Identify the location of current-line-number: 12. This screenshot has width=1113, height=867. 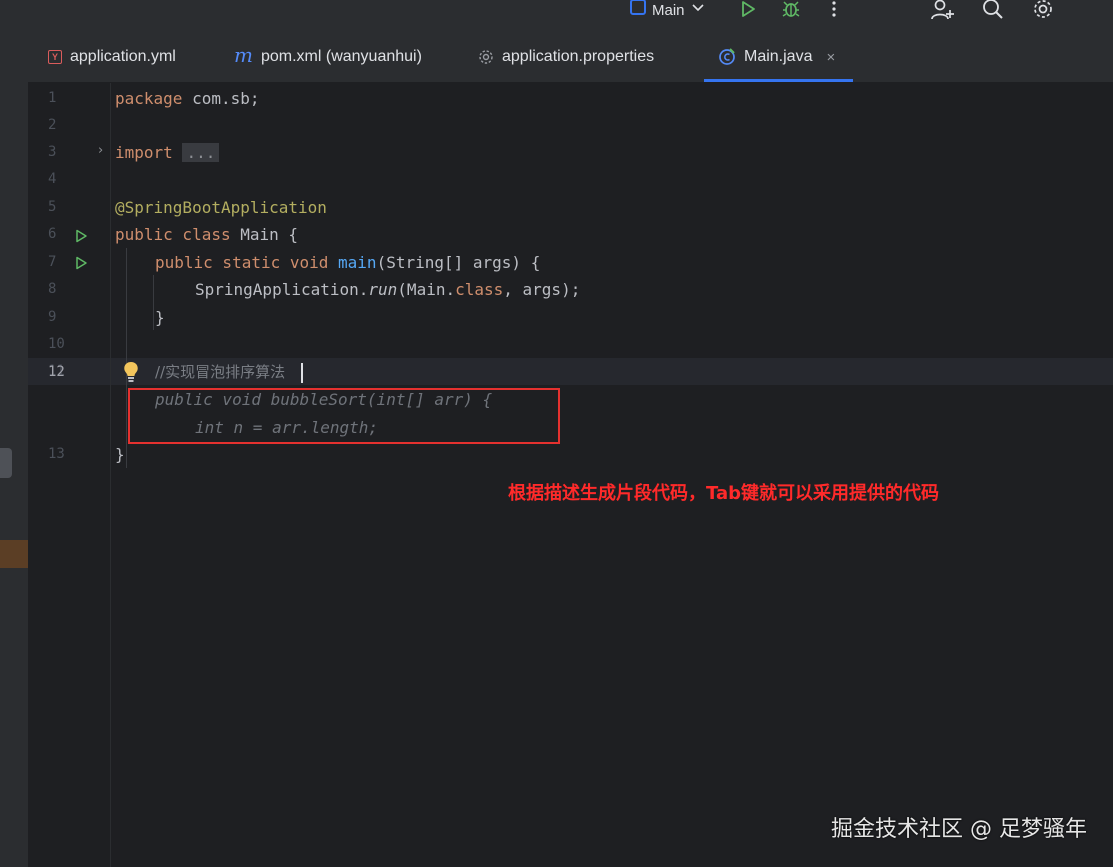
(56, 372).